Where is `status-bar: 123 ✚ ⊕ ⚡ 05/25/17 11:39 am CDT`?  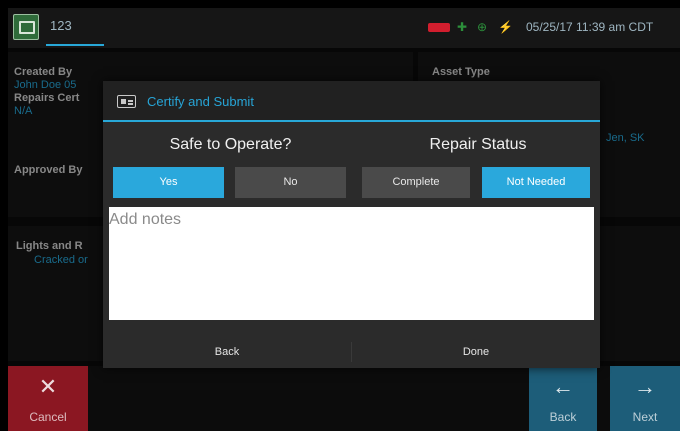 status-bar: 123 ✚ ⊕ ⚡ 05/25/17 11:39 am CDT is located at coordinates (344, 28).